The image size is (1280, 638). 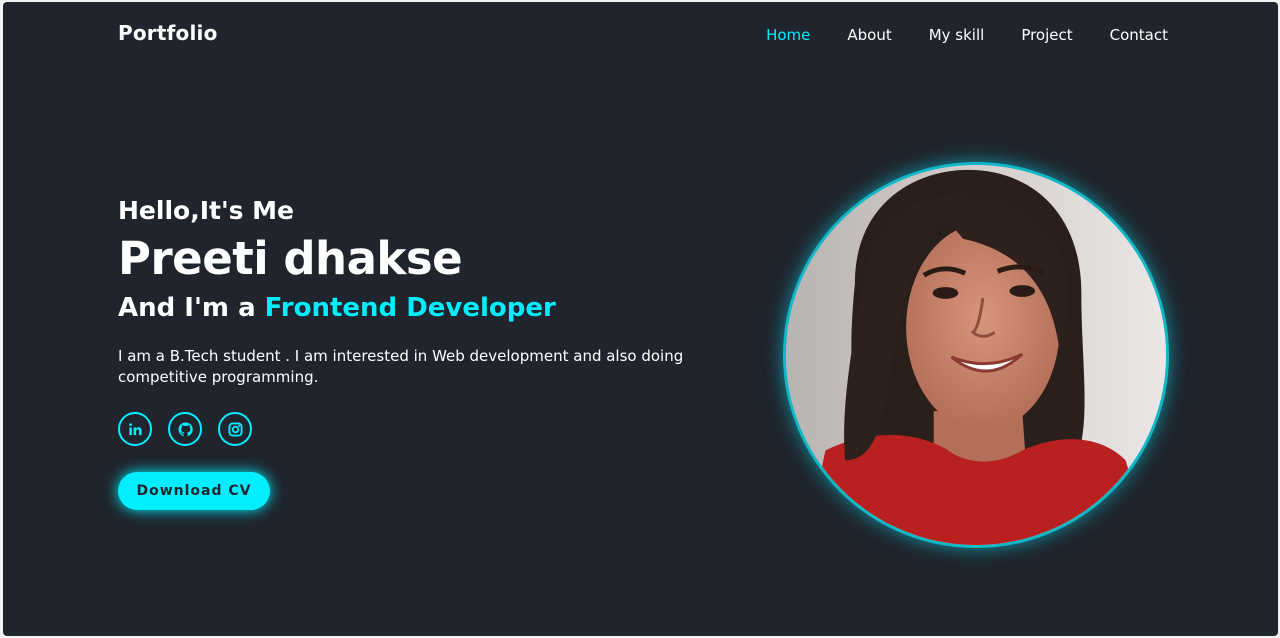 I want to click on hero-greeting: Hello,It's Me, so click(x=206, y=210).